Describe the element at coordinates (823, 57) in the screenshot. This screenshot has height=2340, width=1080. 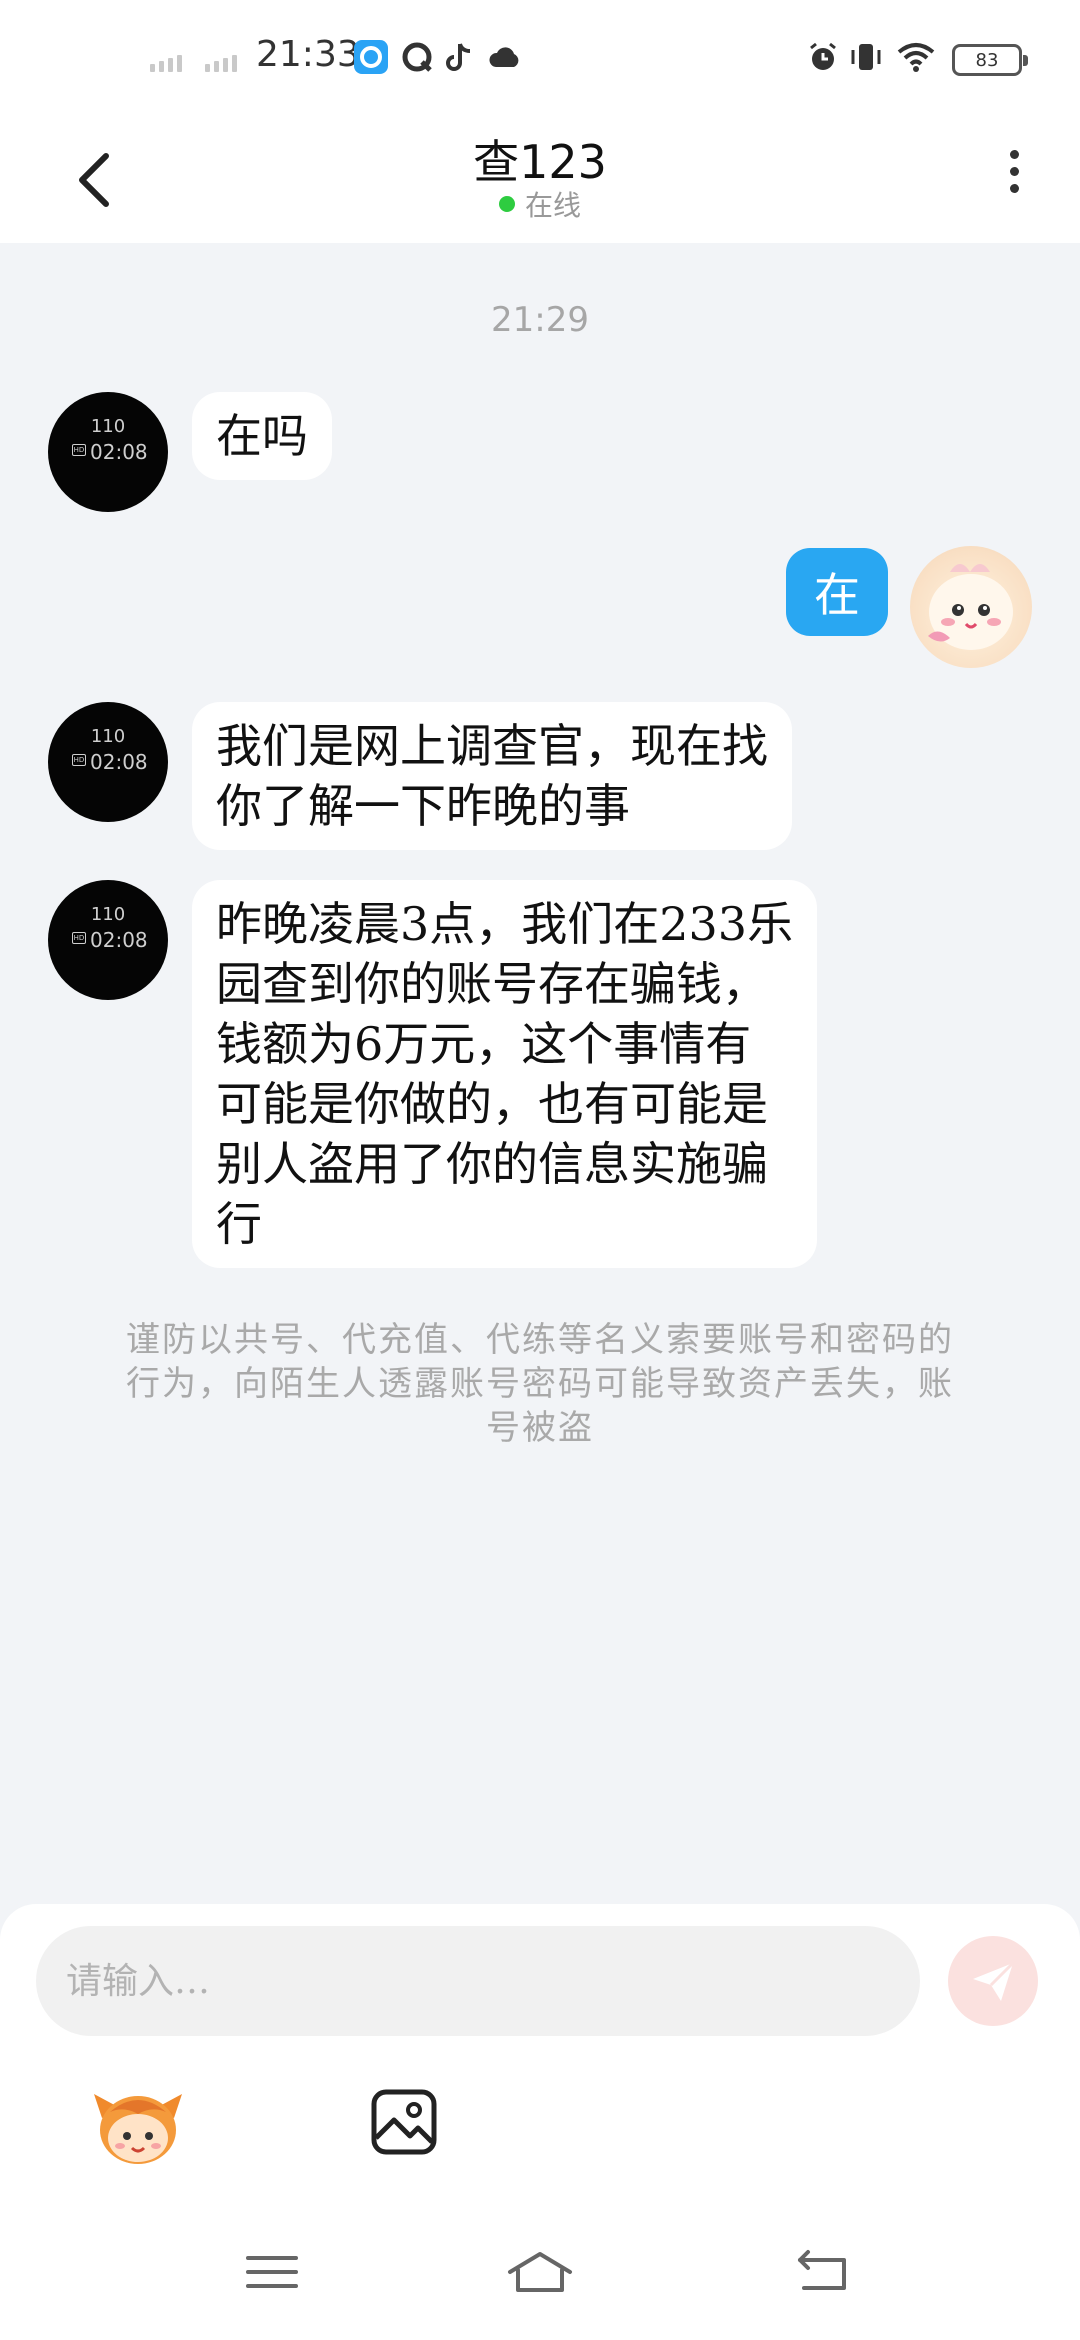
I see `alarm-icon` at that location.